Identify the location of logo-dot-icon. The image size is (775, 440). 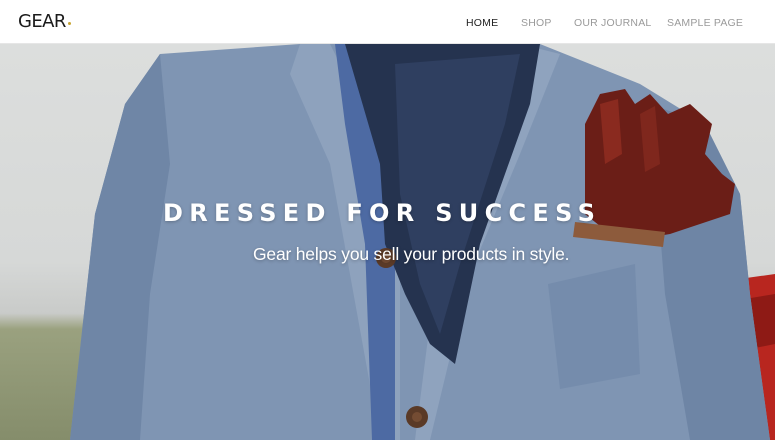
(69, 23).